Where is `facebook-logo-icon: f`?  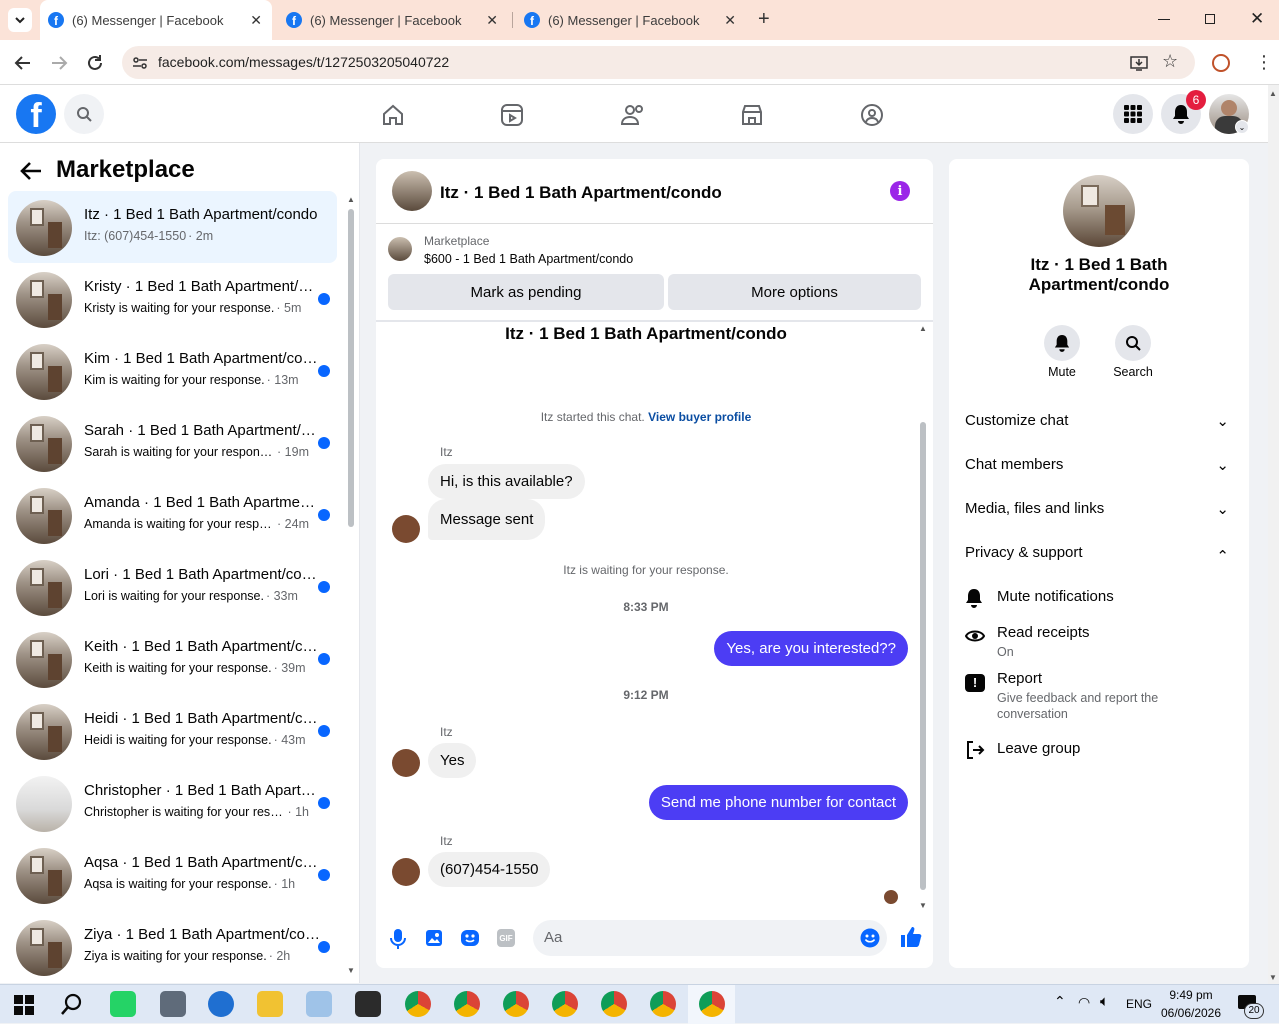 facebook-logo-icon: f is located at coordinates (36, 114).